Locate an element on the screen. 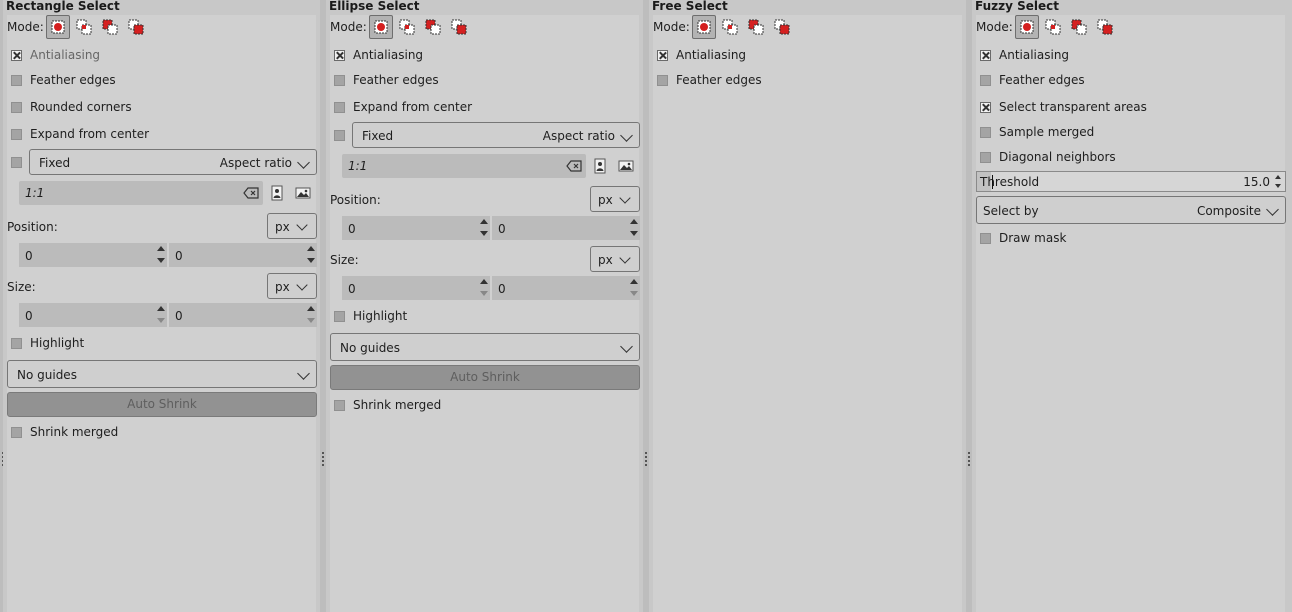  select-transparent-label: Select transparent areas is located at coordinates (1073, 107).